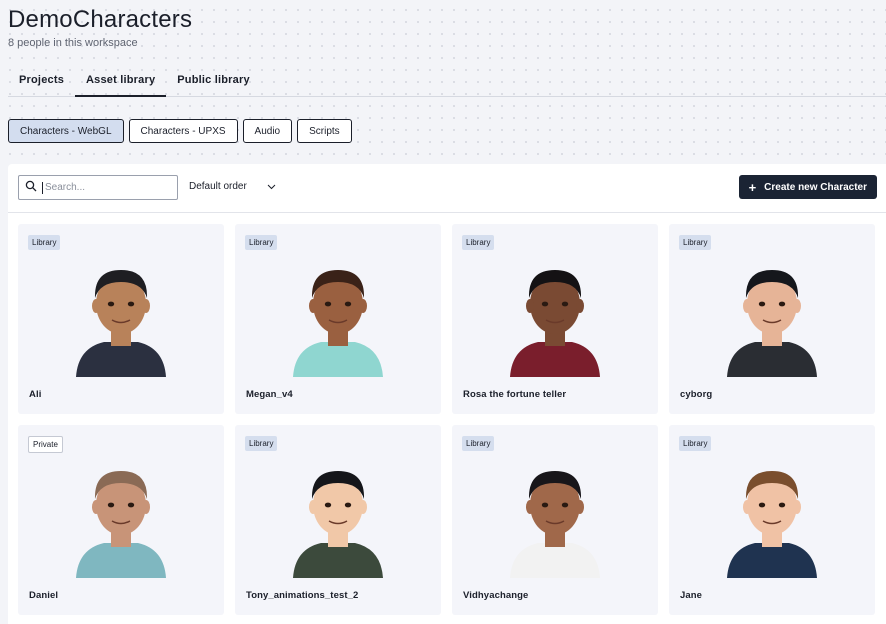 This screenshot has height=624, width=886. I want to click on character-card: Library Vidhyachange, so click(555, 520).